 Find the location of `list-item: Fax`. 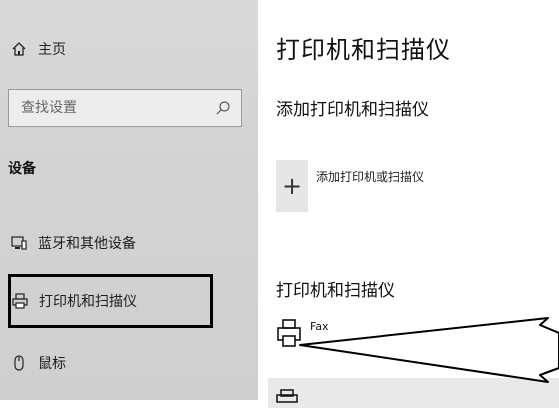

list-item: Fax is located at coordinates (302, 335).